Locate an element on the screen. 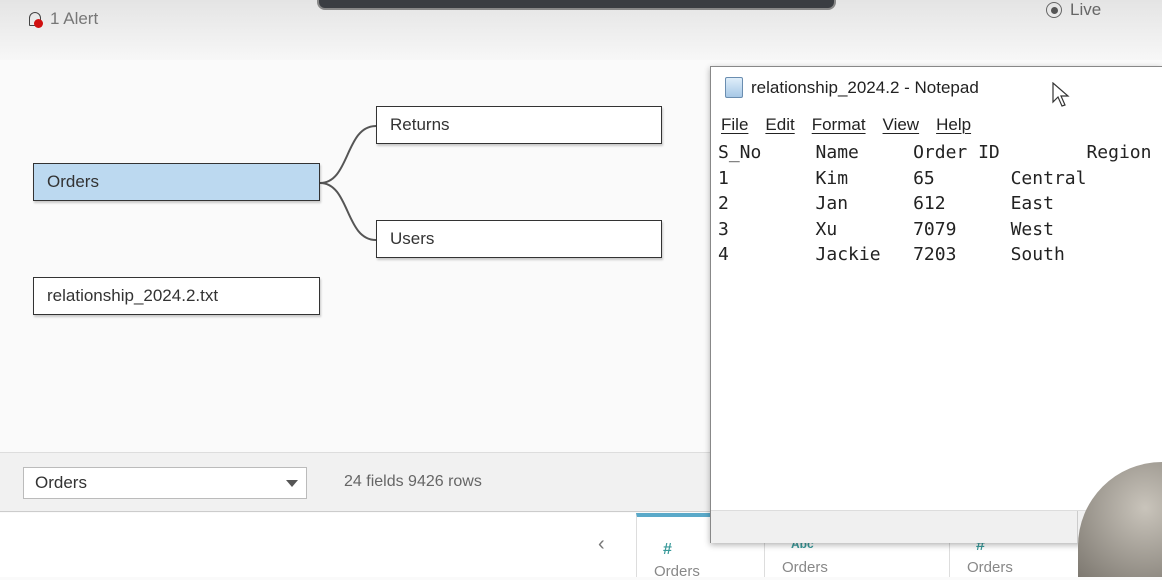 This screenshot has height=580, width=1162. table-select: Orders is located at coordinates (165, 483).